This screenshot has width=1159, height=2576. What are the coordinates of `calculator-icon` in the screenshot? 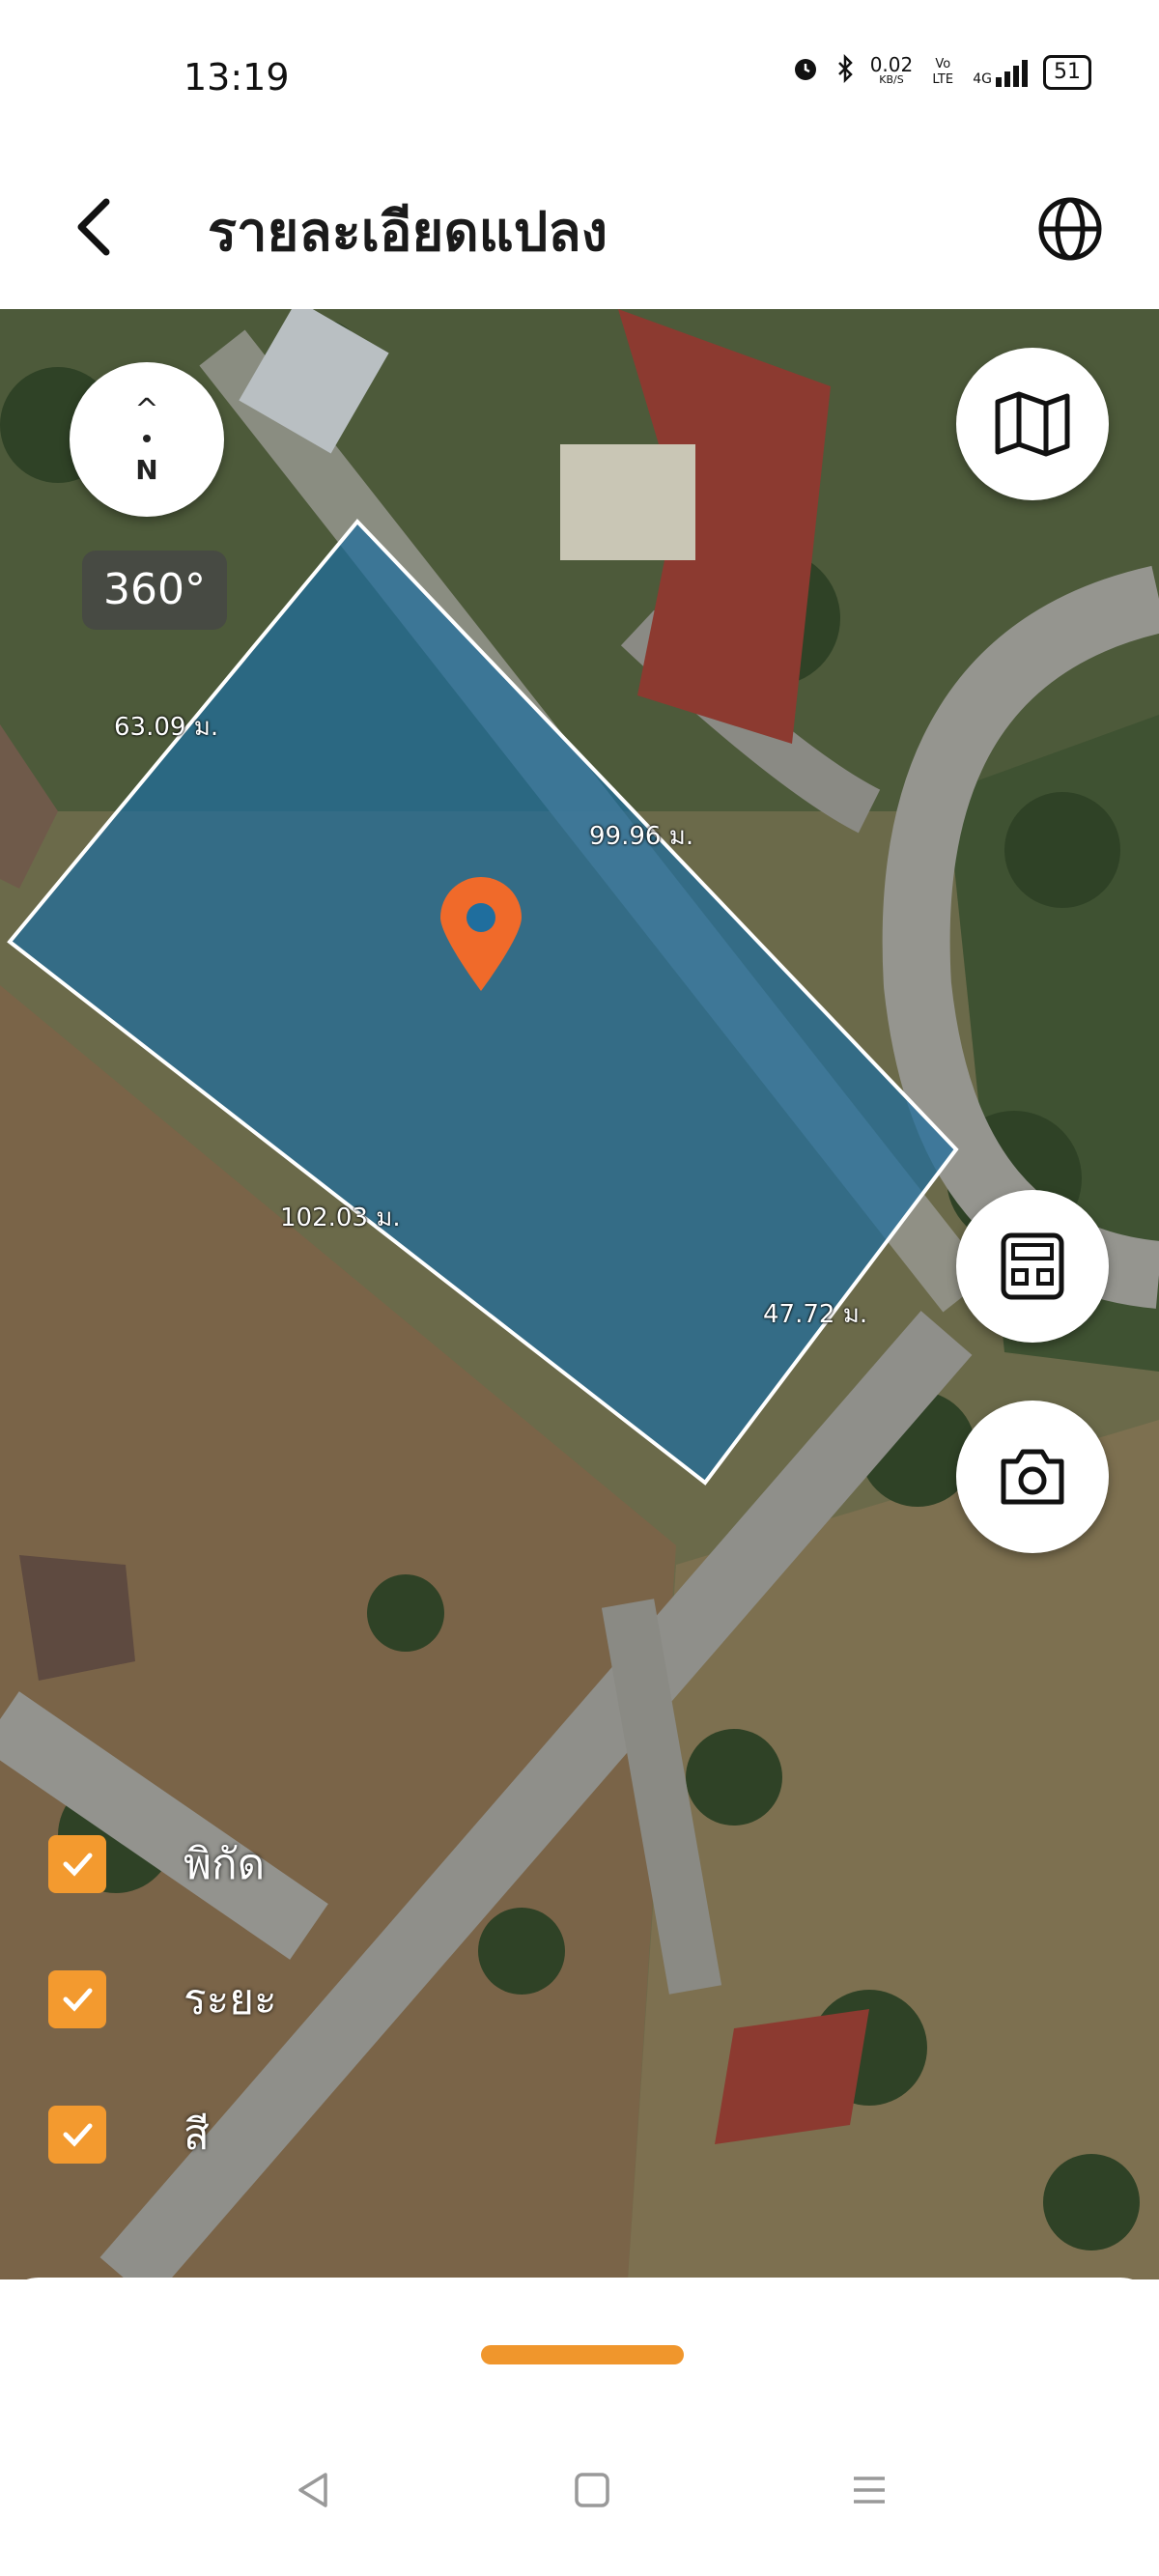 It's located at (1032, 1266).